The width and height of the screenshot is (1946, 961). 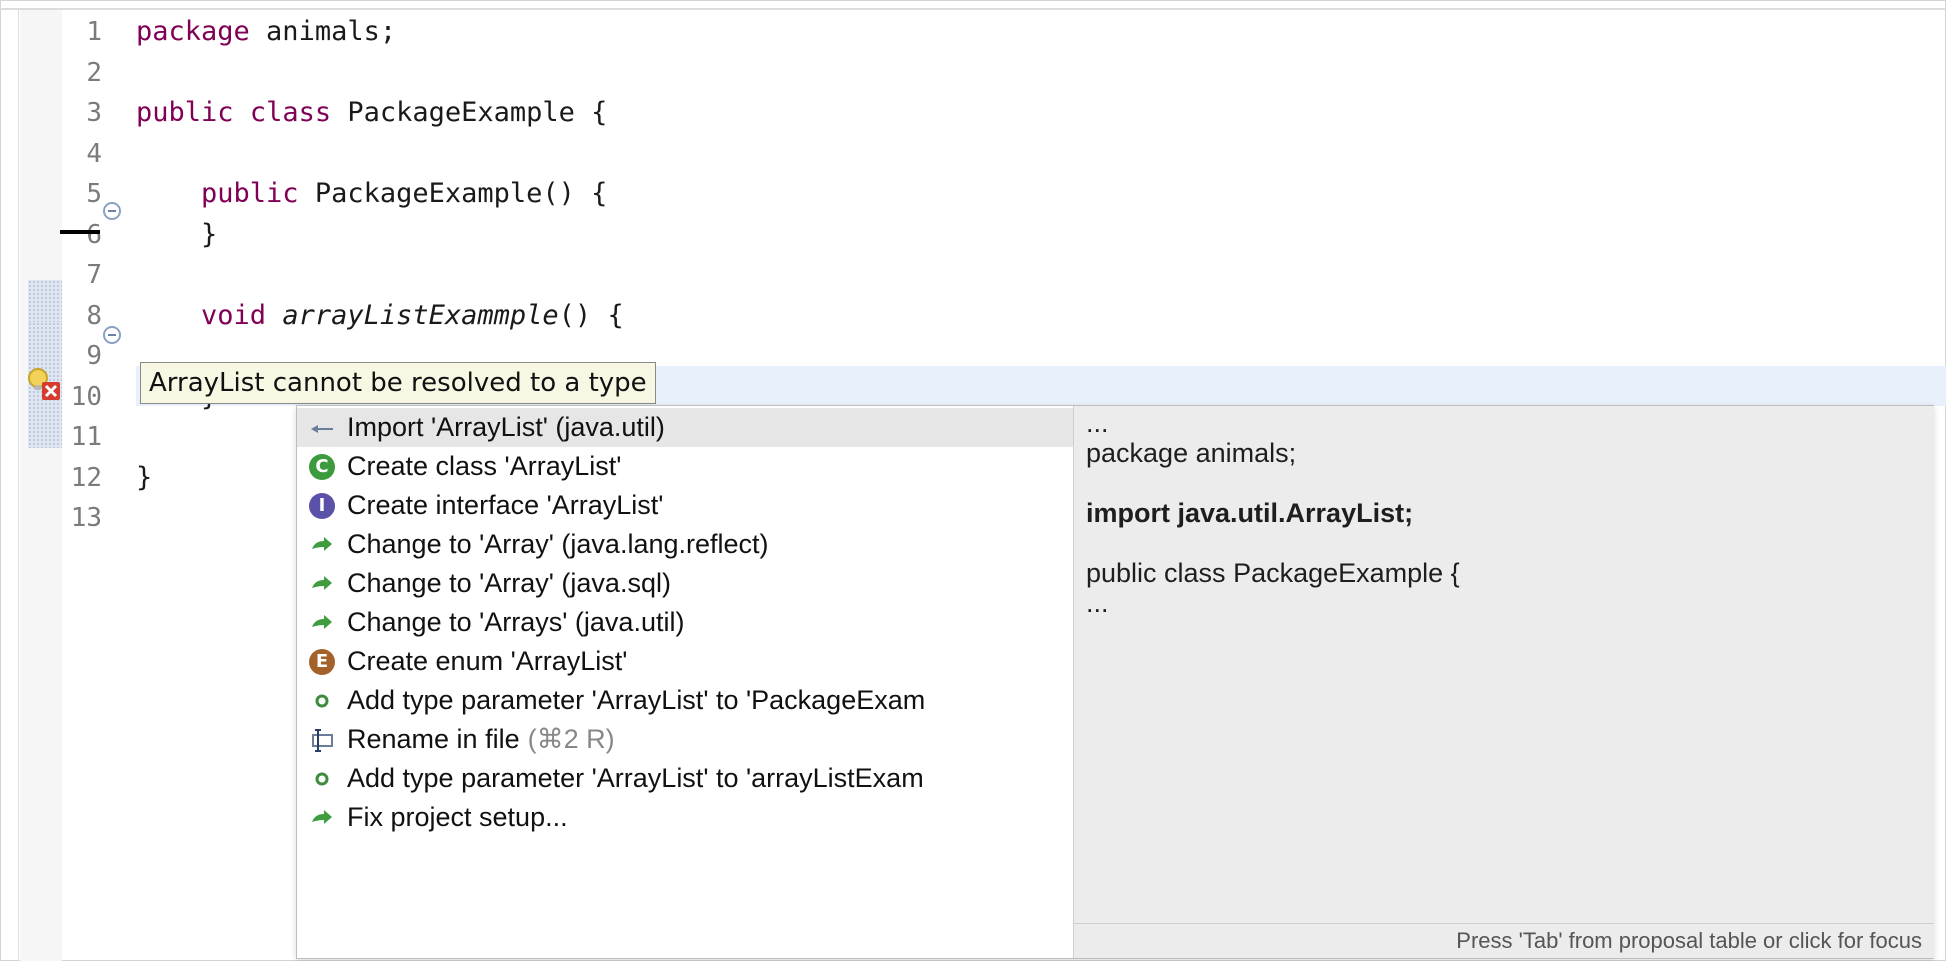 I want to click on proposal-label: Create interface 'ArrayList', so click(x=505, y=505).